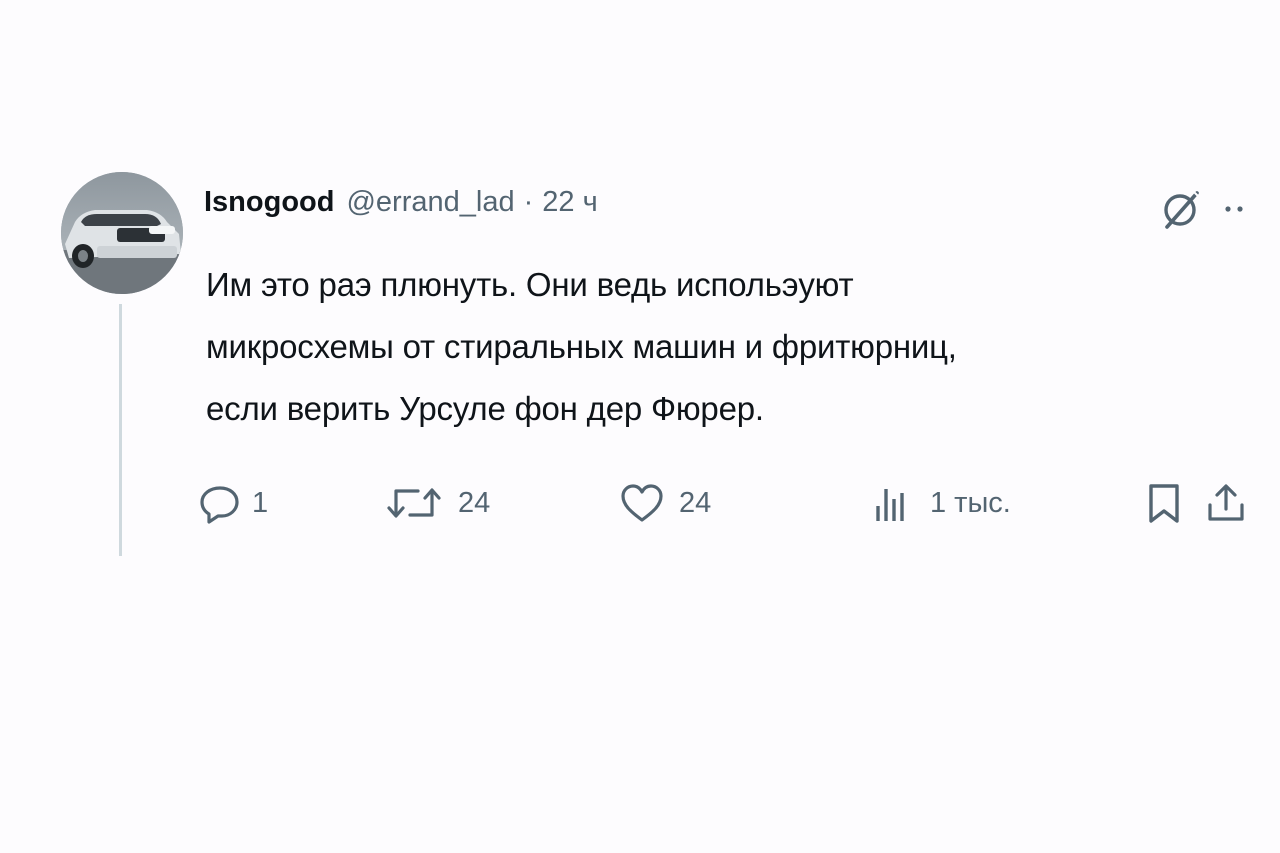 The height and width of the screenshot is (853, 1280). Describe the element at coordinates (665, 503) in the screenshot. I see `like-button: 24` at that location.